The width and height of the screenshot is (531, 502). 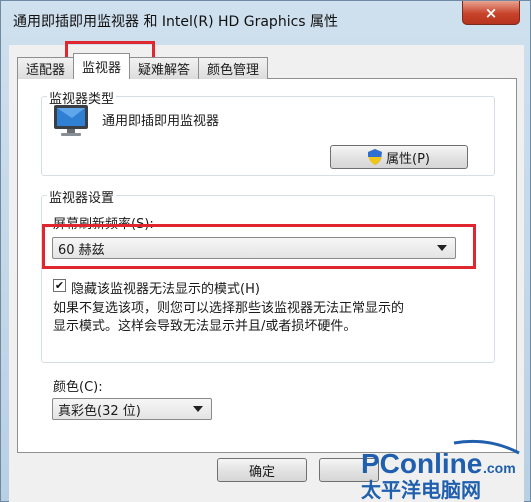 What do you see at coordinates (499, 468) in the screenshot?
I see `logo-dotcom-text: .com` at bounding box center [499, 468].